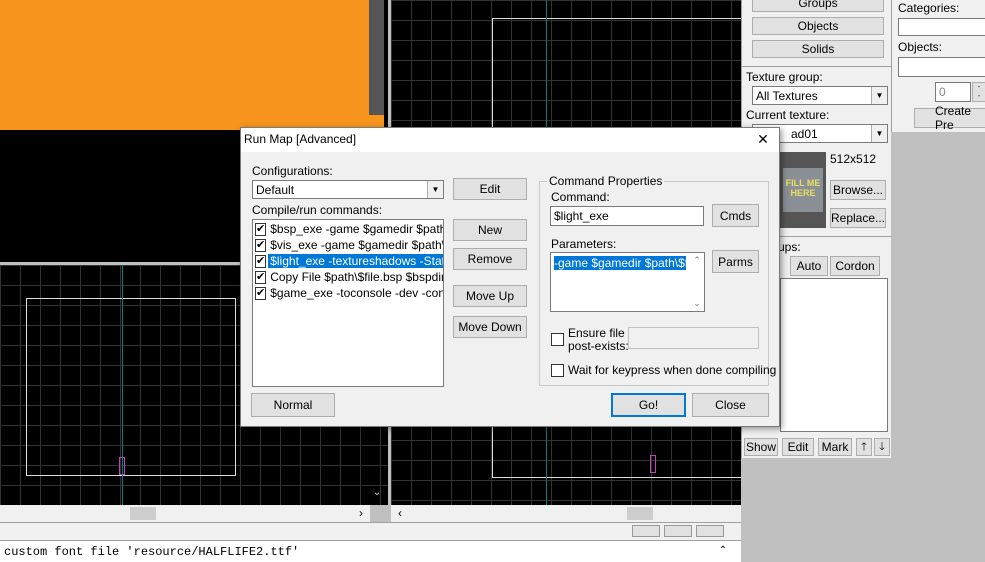 This screenshot has width=985, height=562. I want to click on scroll-up-icon: ⌃, so click(697, 260).